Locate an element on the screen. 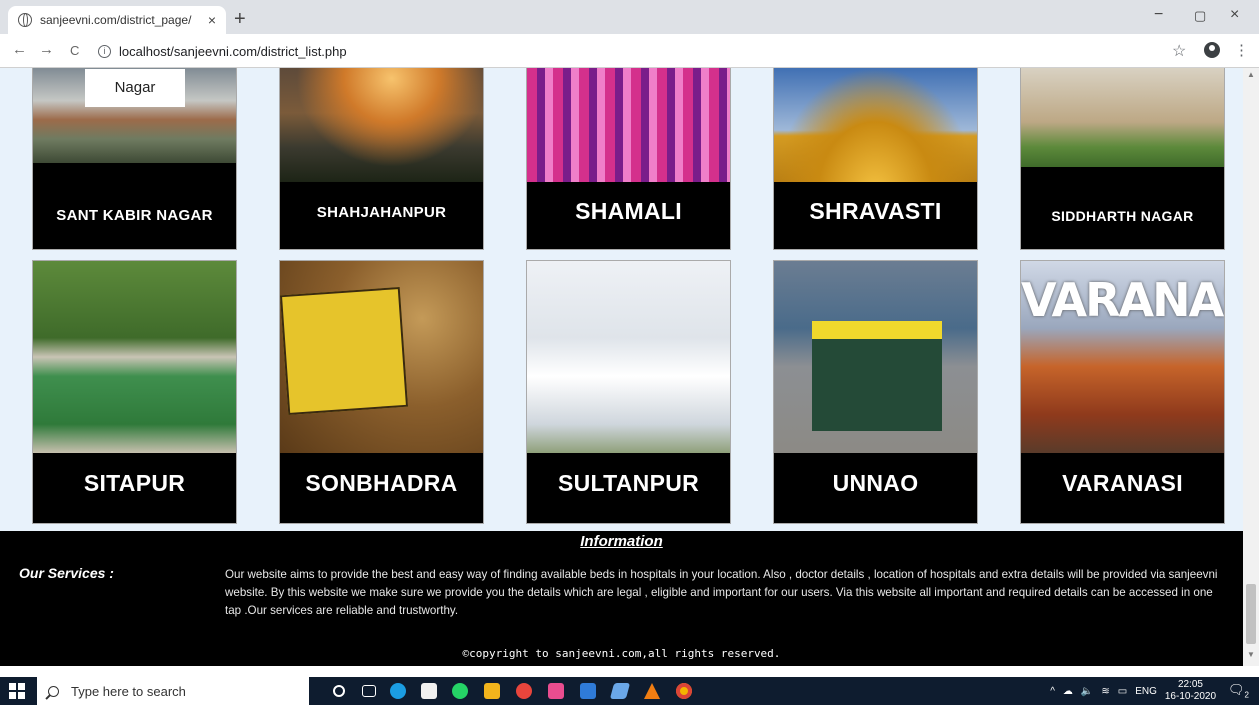 This screenshot has width=1259, height=705. tab-title: sanjeevni.com/district_page/ is located at coordinates (116, 20).